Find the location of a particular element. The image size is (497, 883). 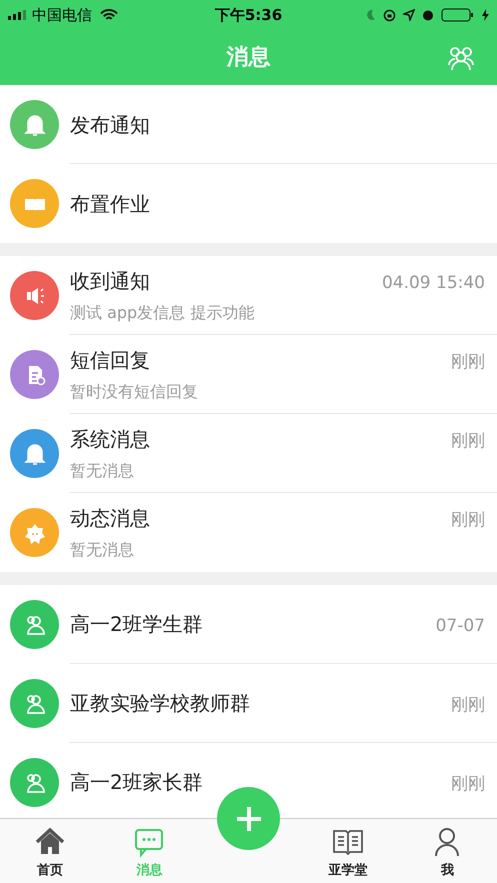

signal-icon is located at coordinates (18, 15).